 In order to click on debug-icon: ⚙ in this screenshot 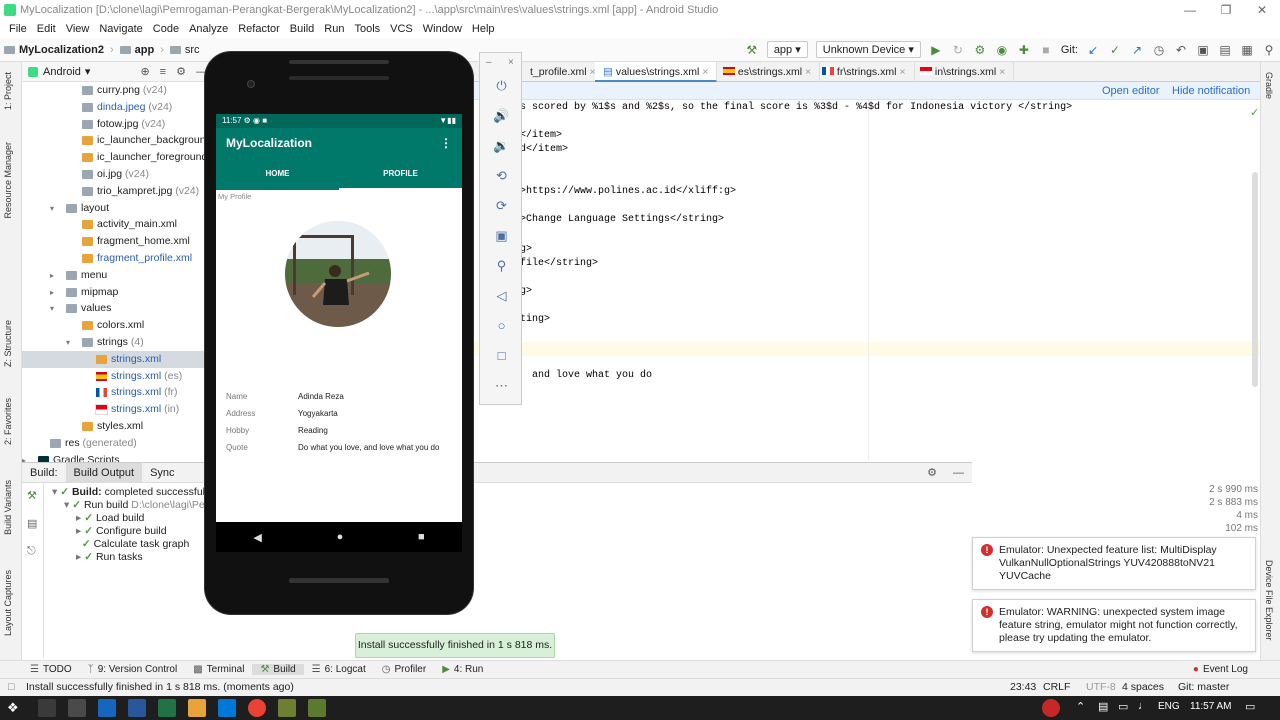, I will do `click(980, 50)`.